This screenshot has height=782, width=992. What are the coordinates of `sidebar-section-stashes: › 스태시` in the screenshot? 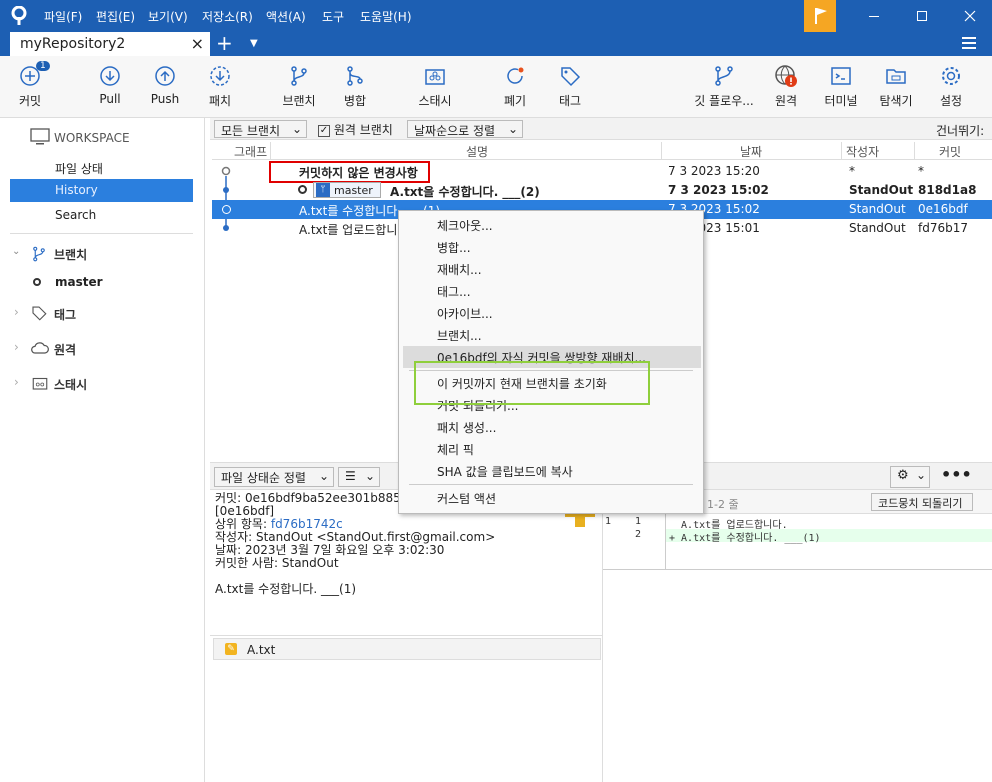 It's located at (102, 384).